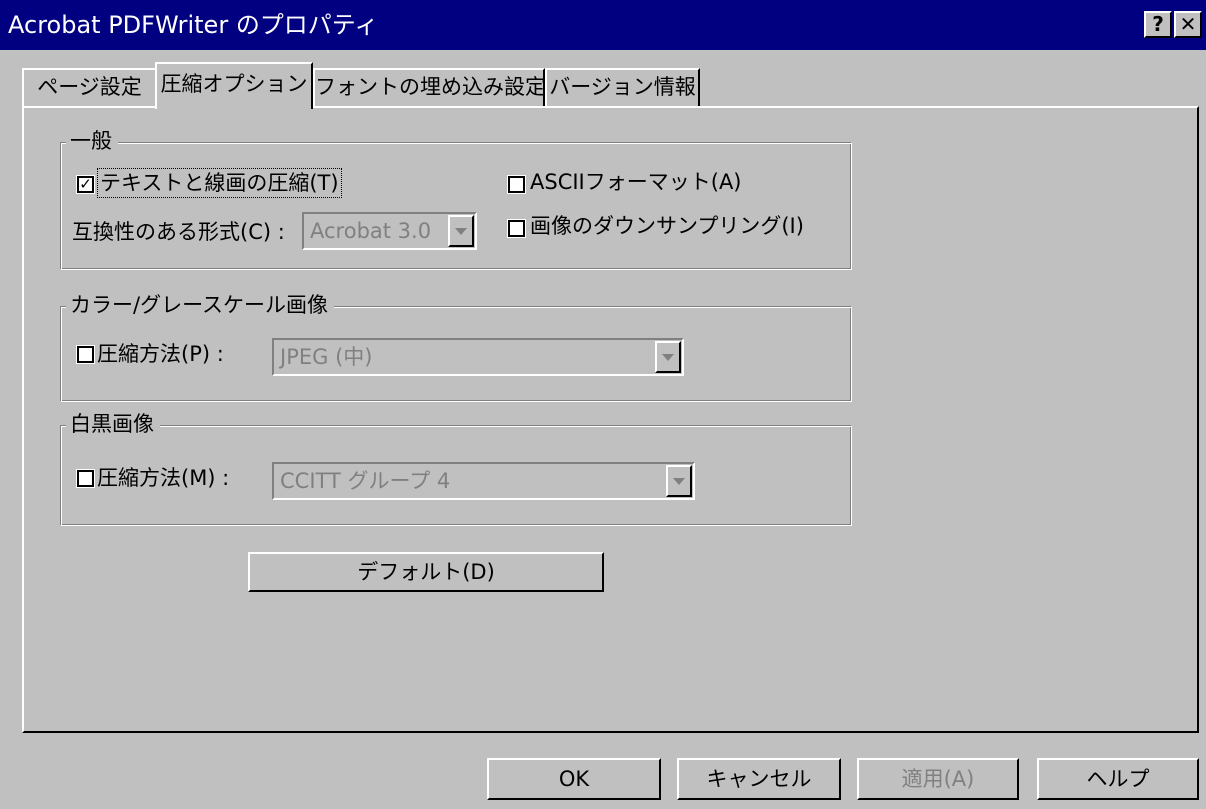  I want to click on mono-method-combo: CCITT グループ 4, so click(483, 481).